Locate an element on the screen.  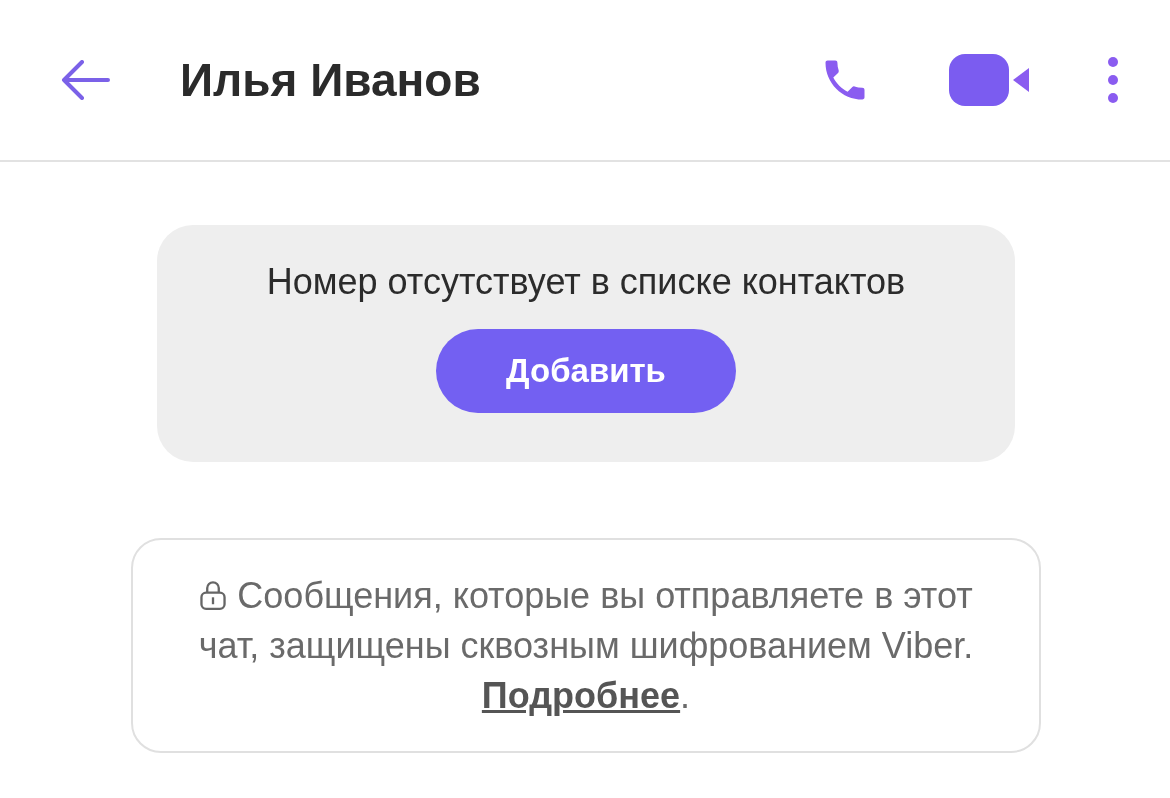
lock-icon is located at coordinates (213, 594).